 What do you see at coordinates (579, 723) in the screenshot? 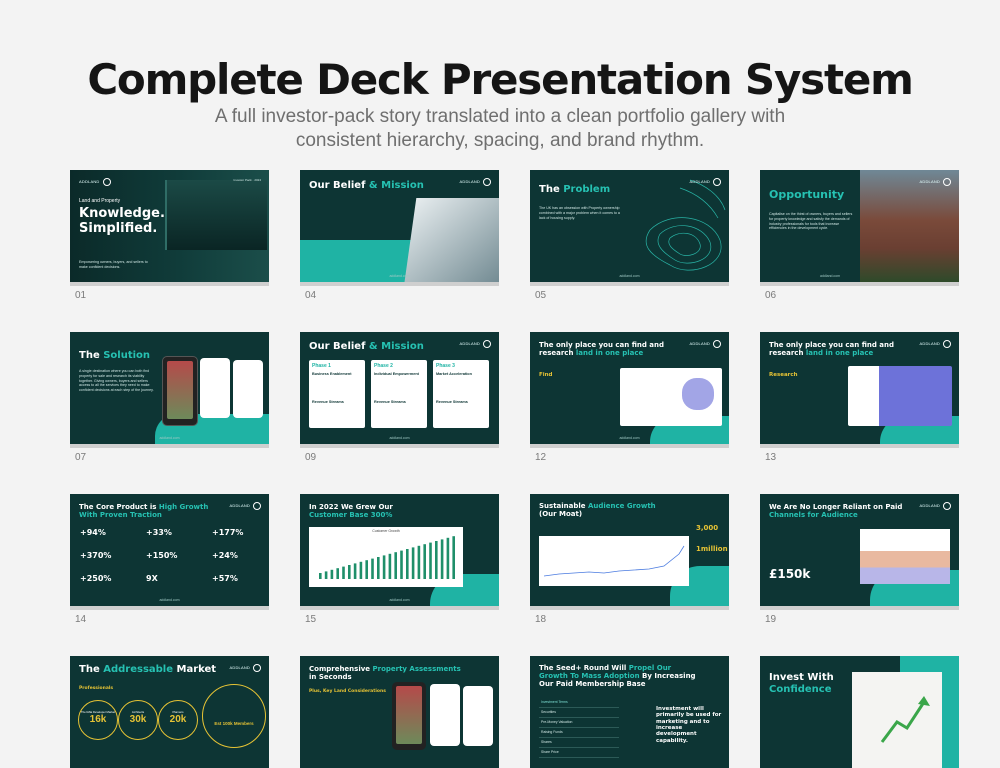
I see `table-row: Pre-Money Valuation` at bounding box center [579, 723].